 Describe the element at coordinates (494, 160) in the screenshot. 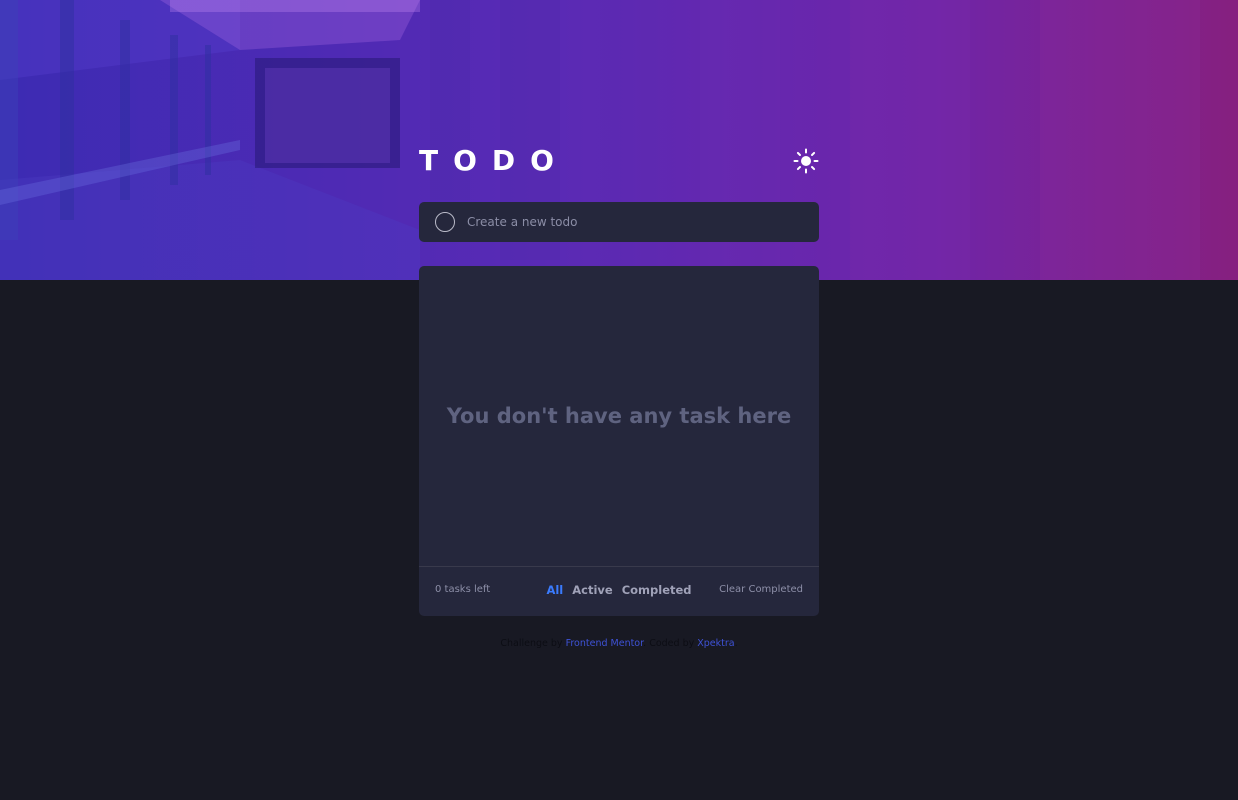

I see `app-title: TODO` at that location.